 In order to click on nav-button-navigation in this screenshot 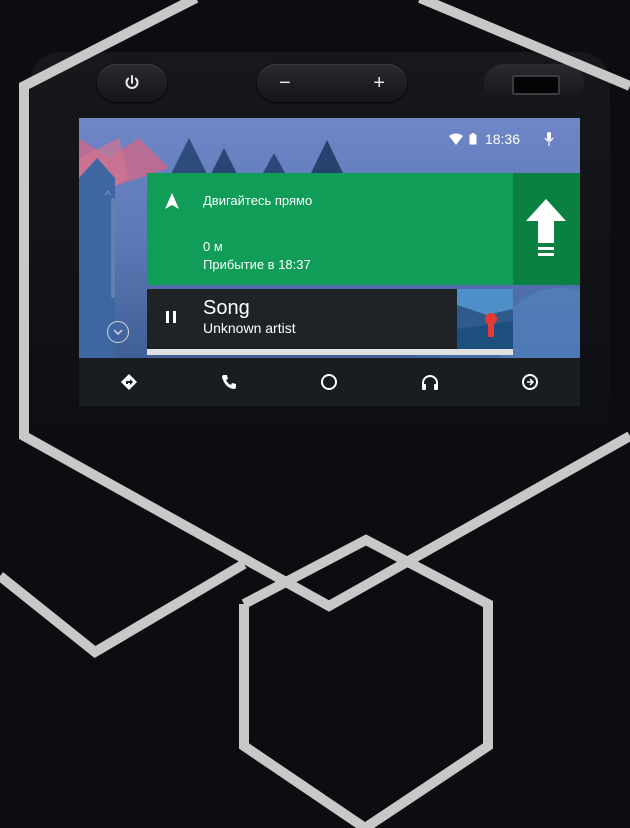, I will do `click(129, 382)`.